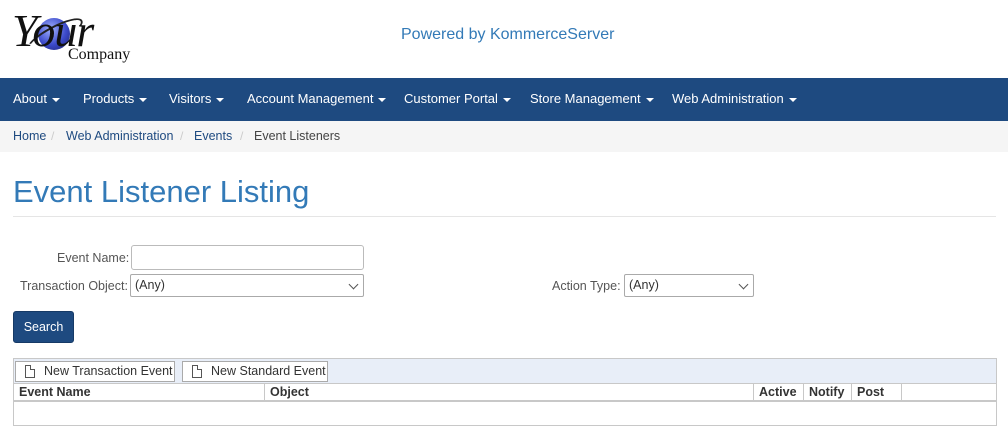 The width and height of the screenshot is (1008, 439). What do you see at coordinates (119, 136) in the screenshot?
I see `breadcrumb-web-administration: Web Administration` at bounding box center [119, 136].